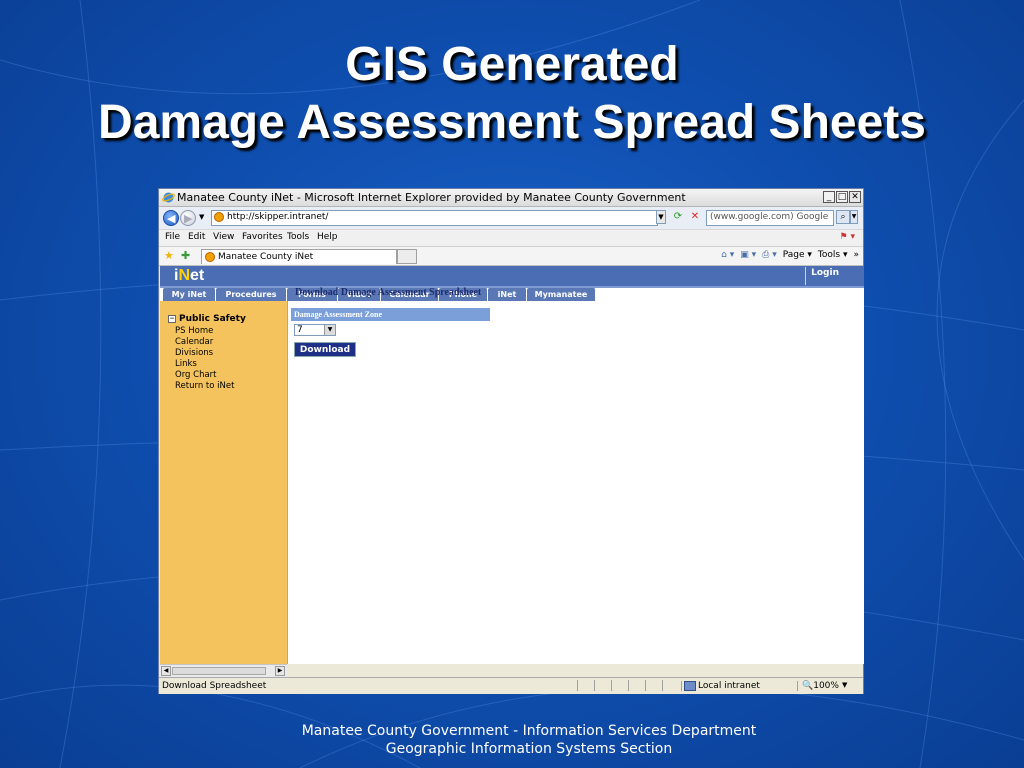 This screenshot has height=768, width=1024. What do you see at coordinates (769, 255) in the screenshot?
I see `print-icon: ⎙ ▾` at bounding box center [769, 255].